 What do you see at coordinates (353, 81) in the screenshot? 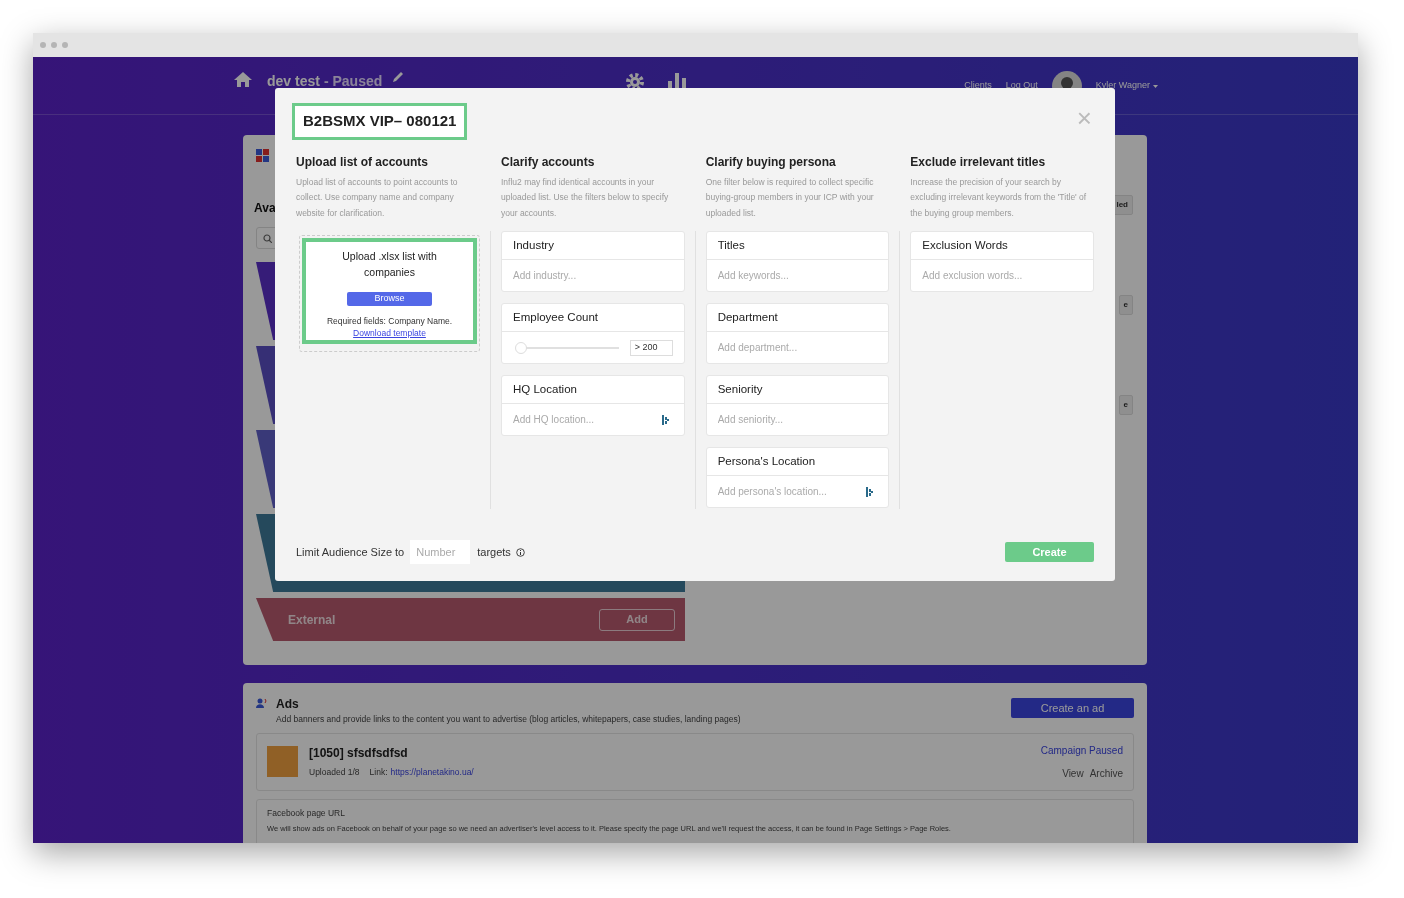
I see `project-status: - Paused` at bounding box center [353, 81].